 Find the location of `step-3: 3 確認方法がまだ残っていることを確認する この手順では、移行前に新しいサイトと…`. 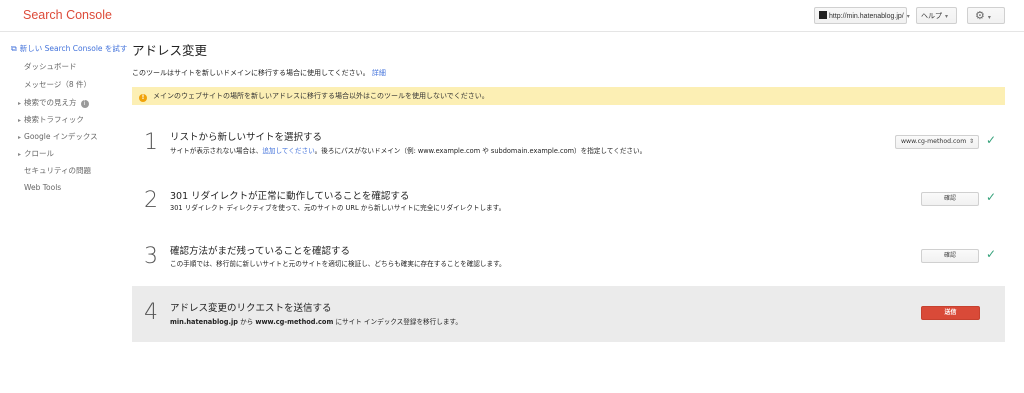

step-3: 3 確認方法がまだ残っていることを確認する この手順では、移行前に新しいサイトと… is located at coordinates (568, 260).